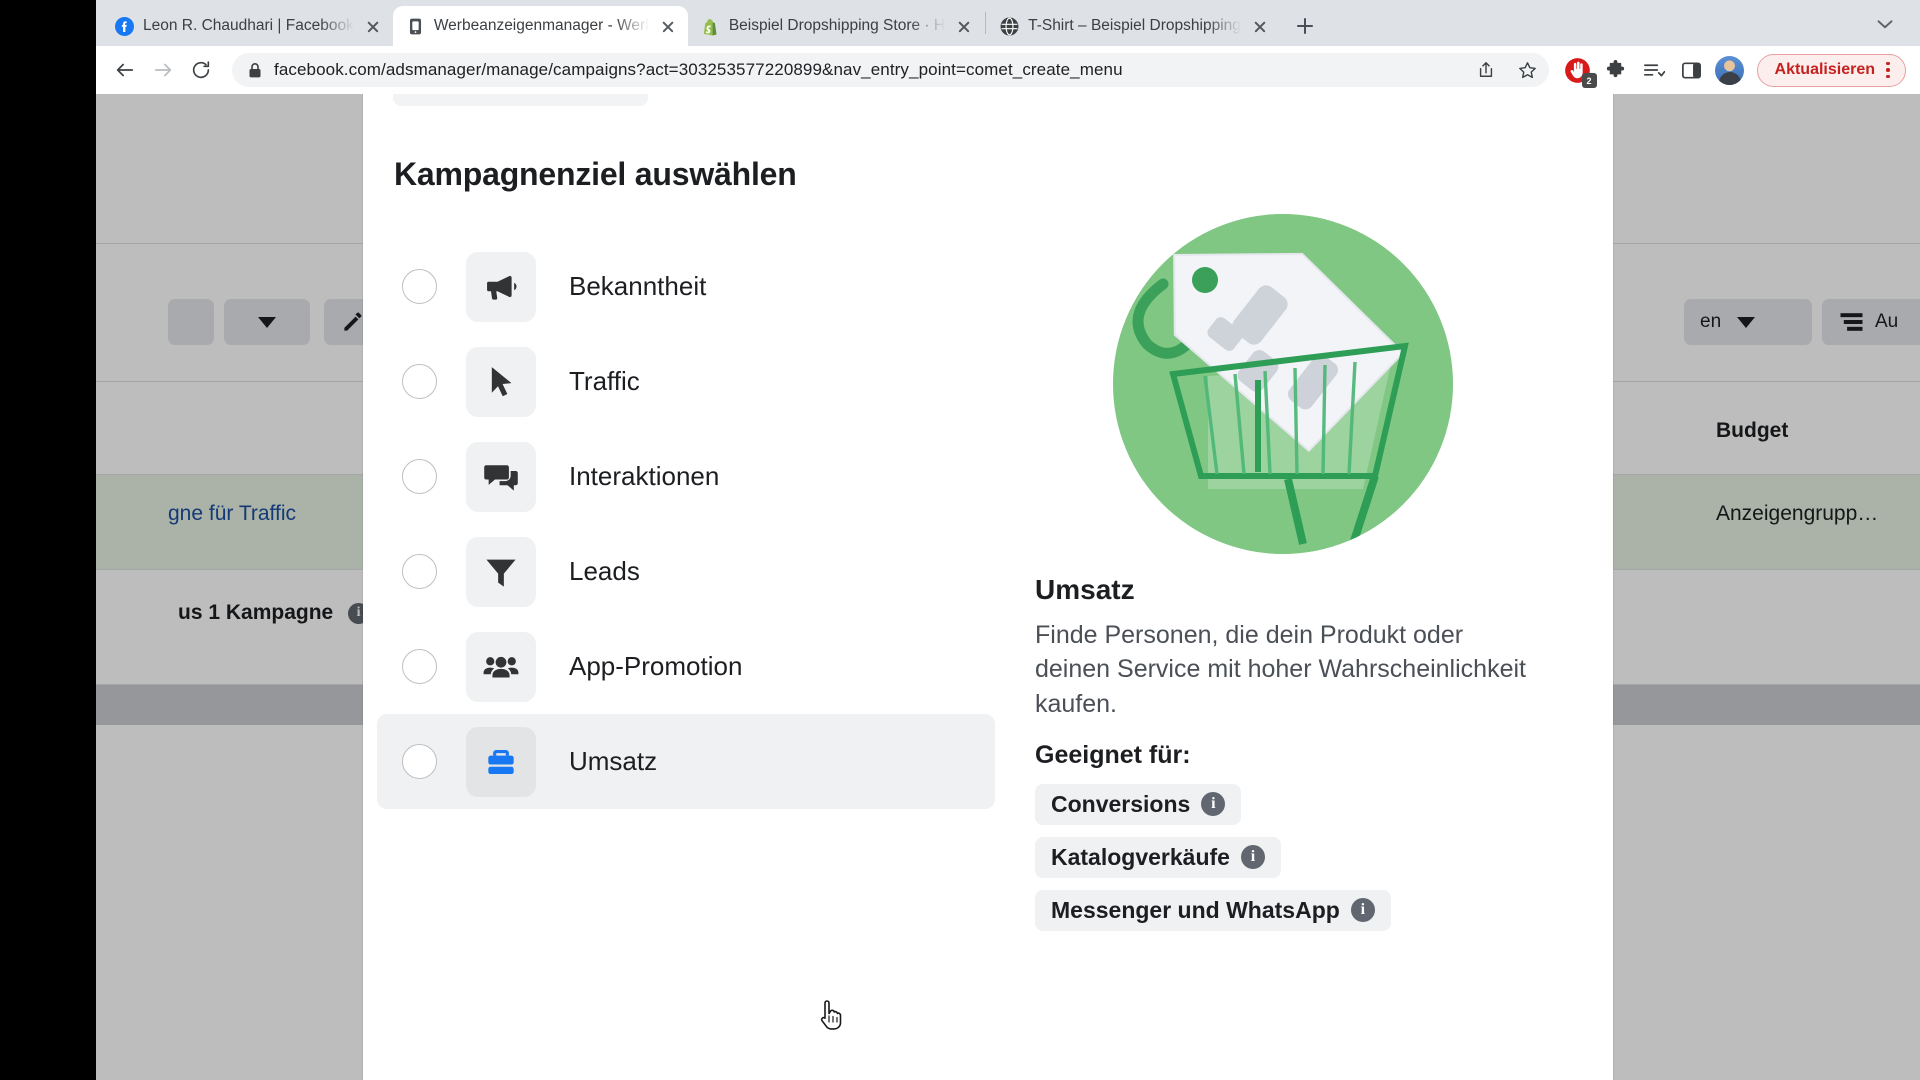 This screenshot has width=1920, height=1080. Describe the element at coordinates (1113, 754) in the screenshot. I see `suitable-for-label: Geeignet für:` at that location.